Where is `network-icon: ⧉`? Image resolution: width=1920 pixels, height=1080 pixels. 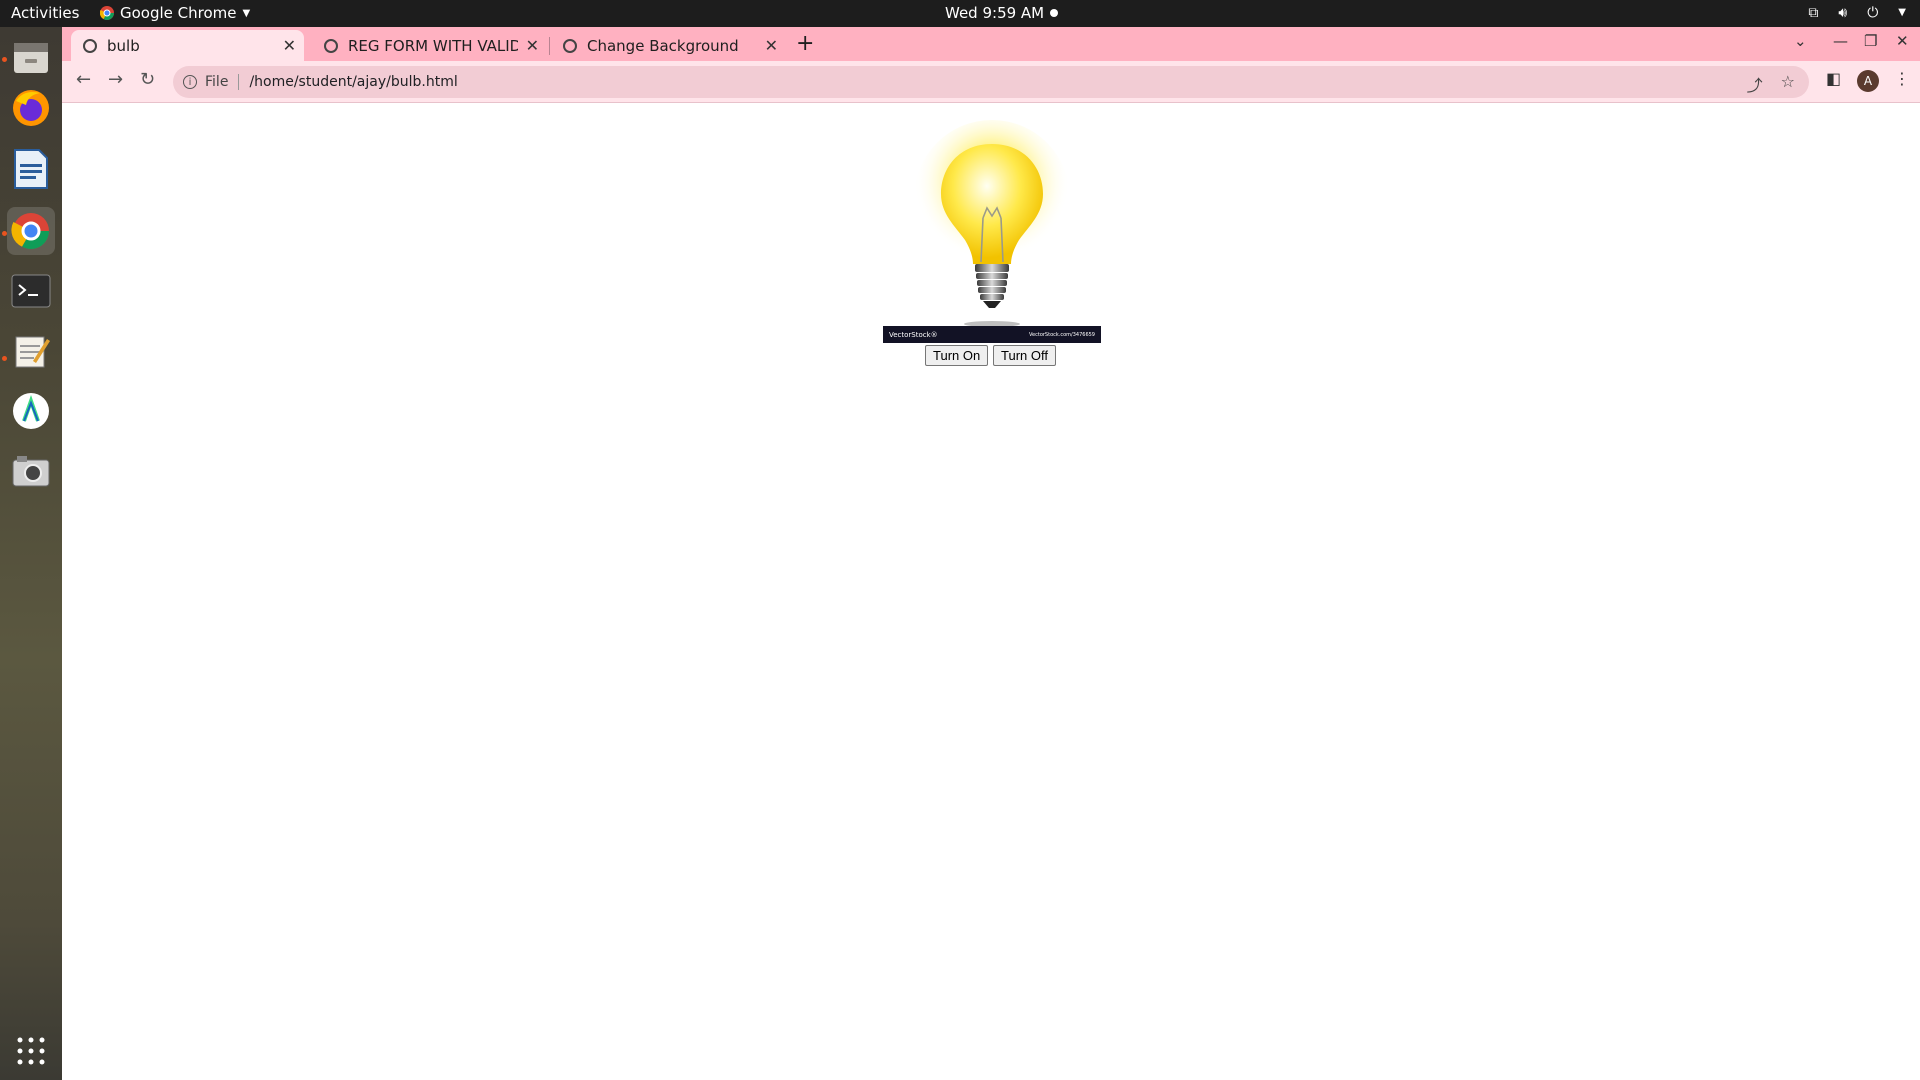
network-icon: ⧉ is located at coordinates (1813, 13).